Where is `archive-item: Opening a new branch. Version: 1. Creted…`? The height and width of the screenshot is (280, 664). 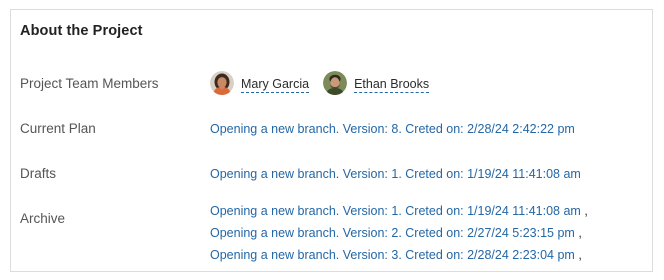
archive-item: Opening a new branch. Version: 1. Creted… is located at coordinates (399, 211).